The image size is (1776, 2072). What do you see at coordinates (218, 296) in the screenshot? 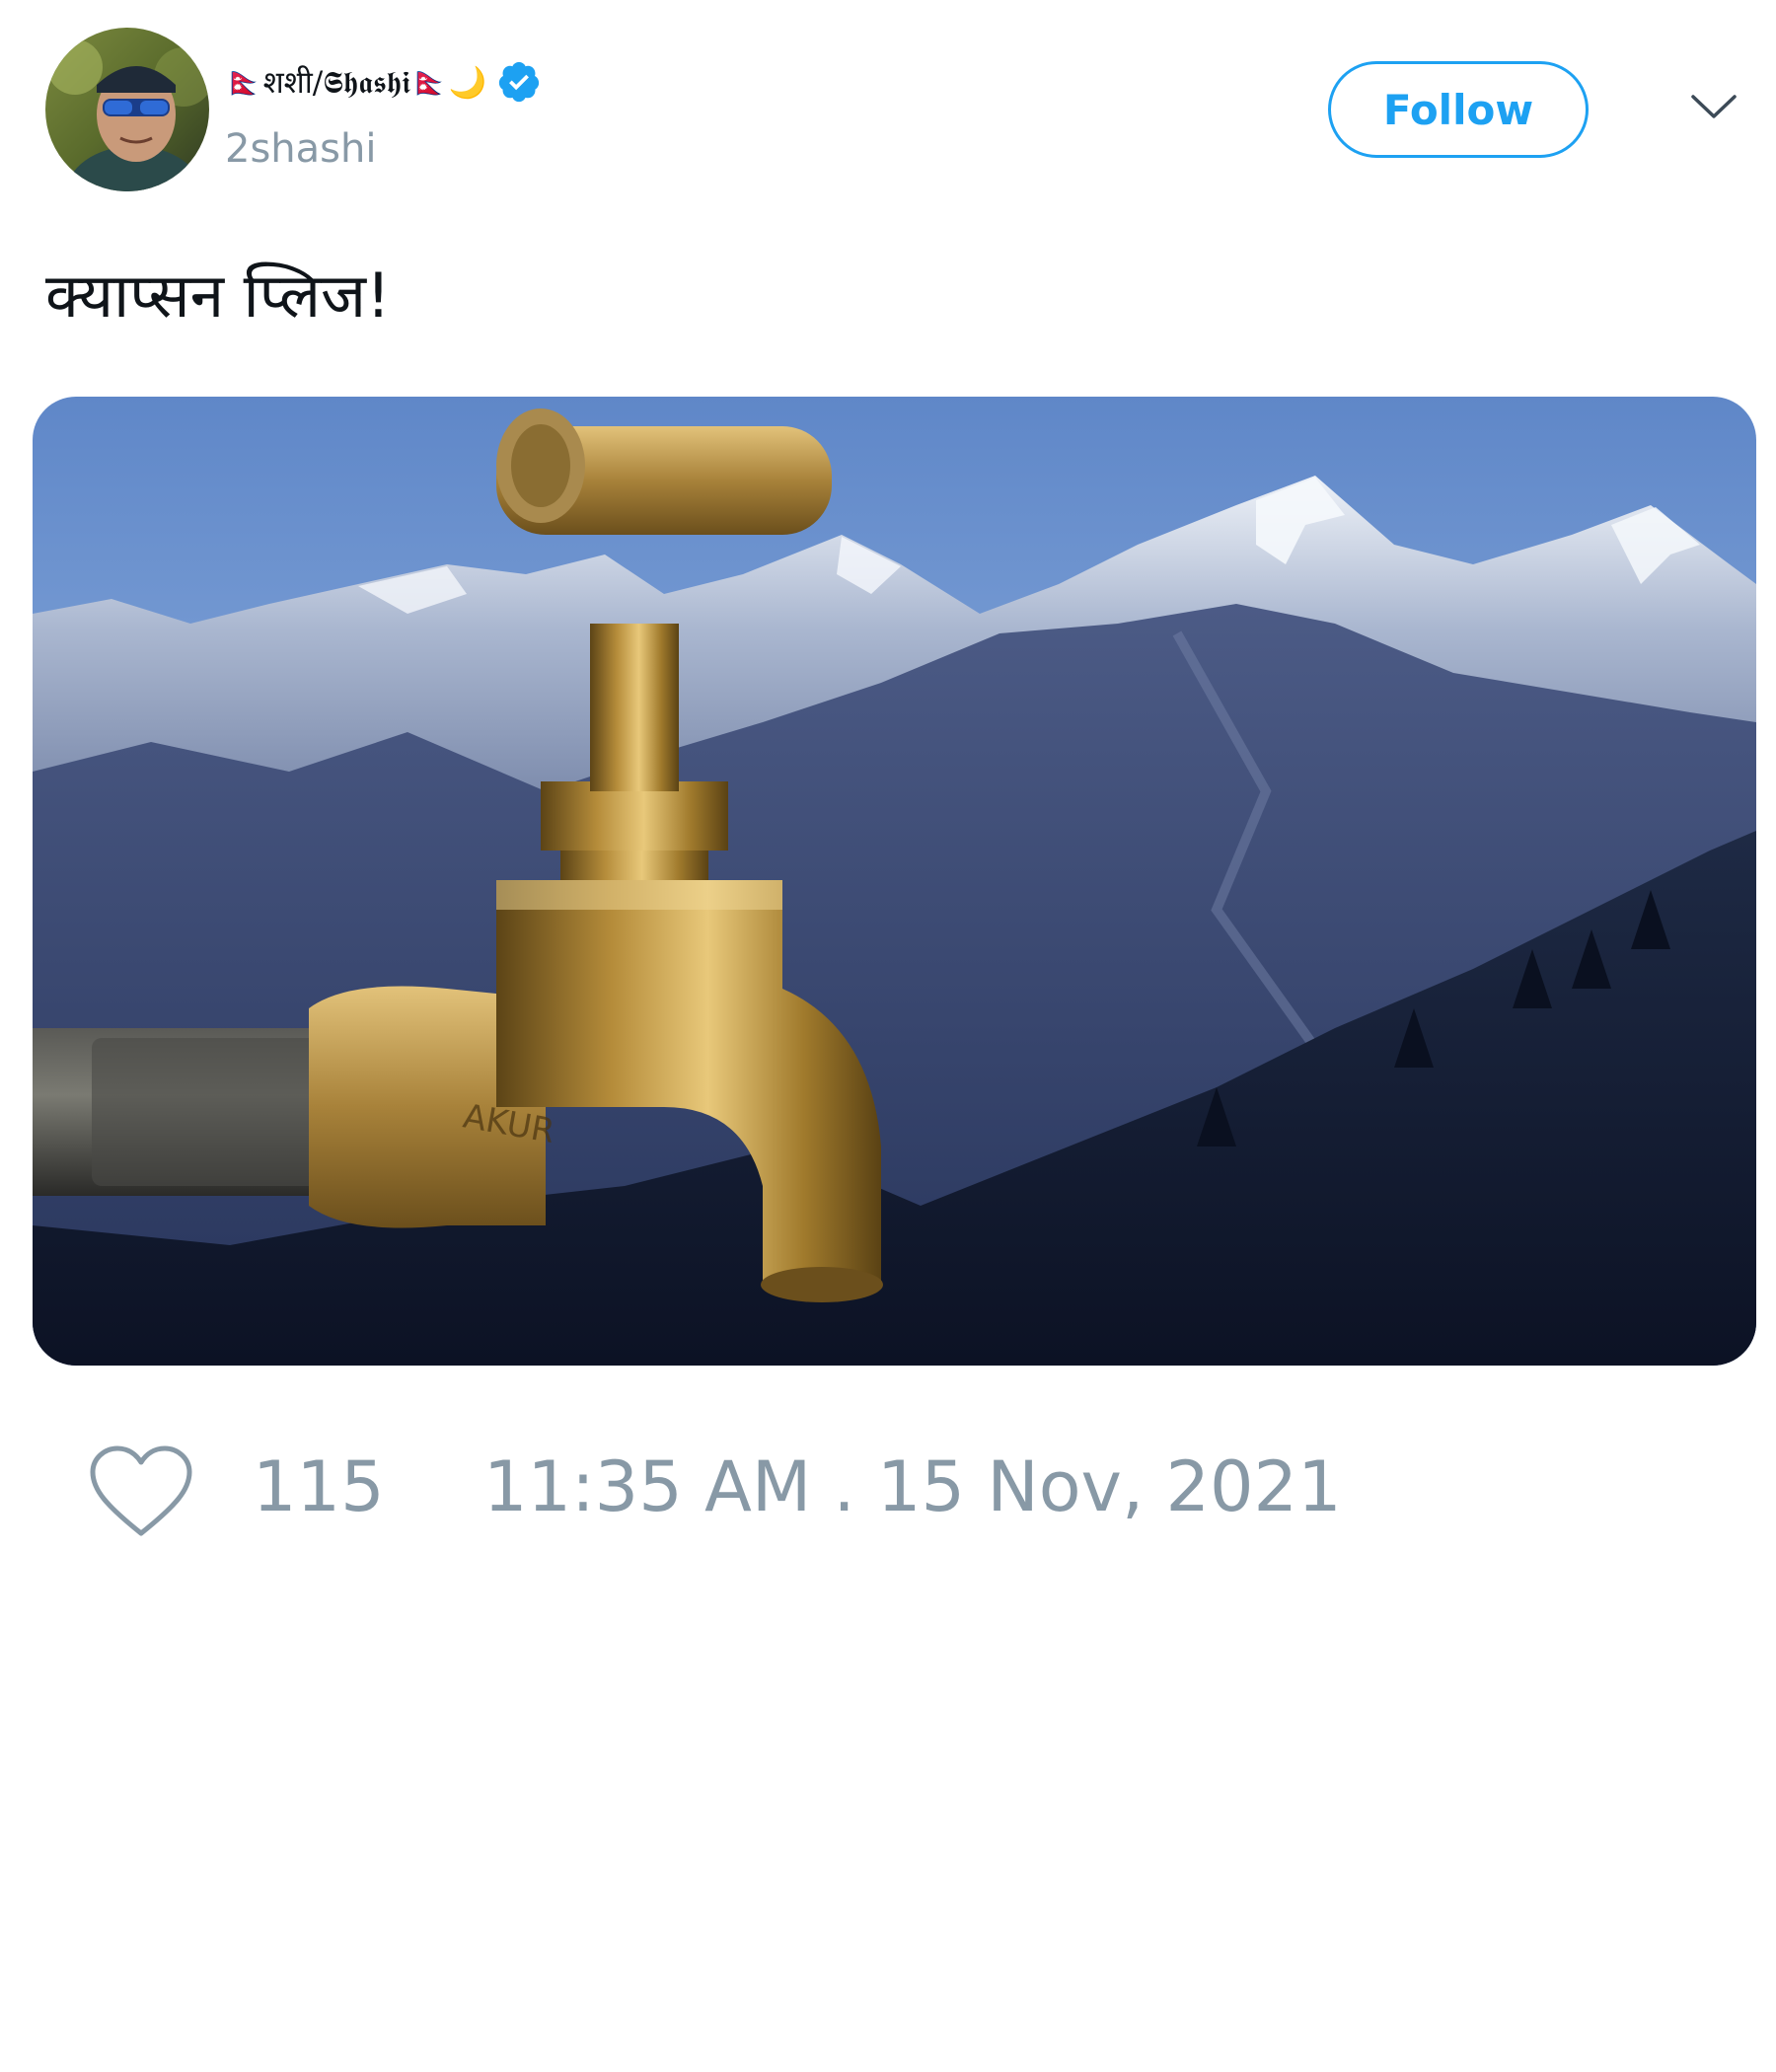
I see `tweet-text: क्याप्सन प्लिज!` at bounding box center [218, 296].